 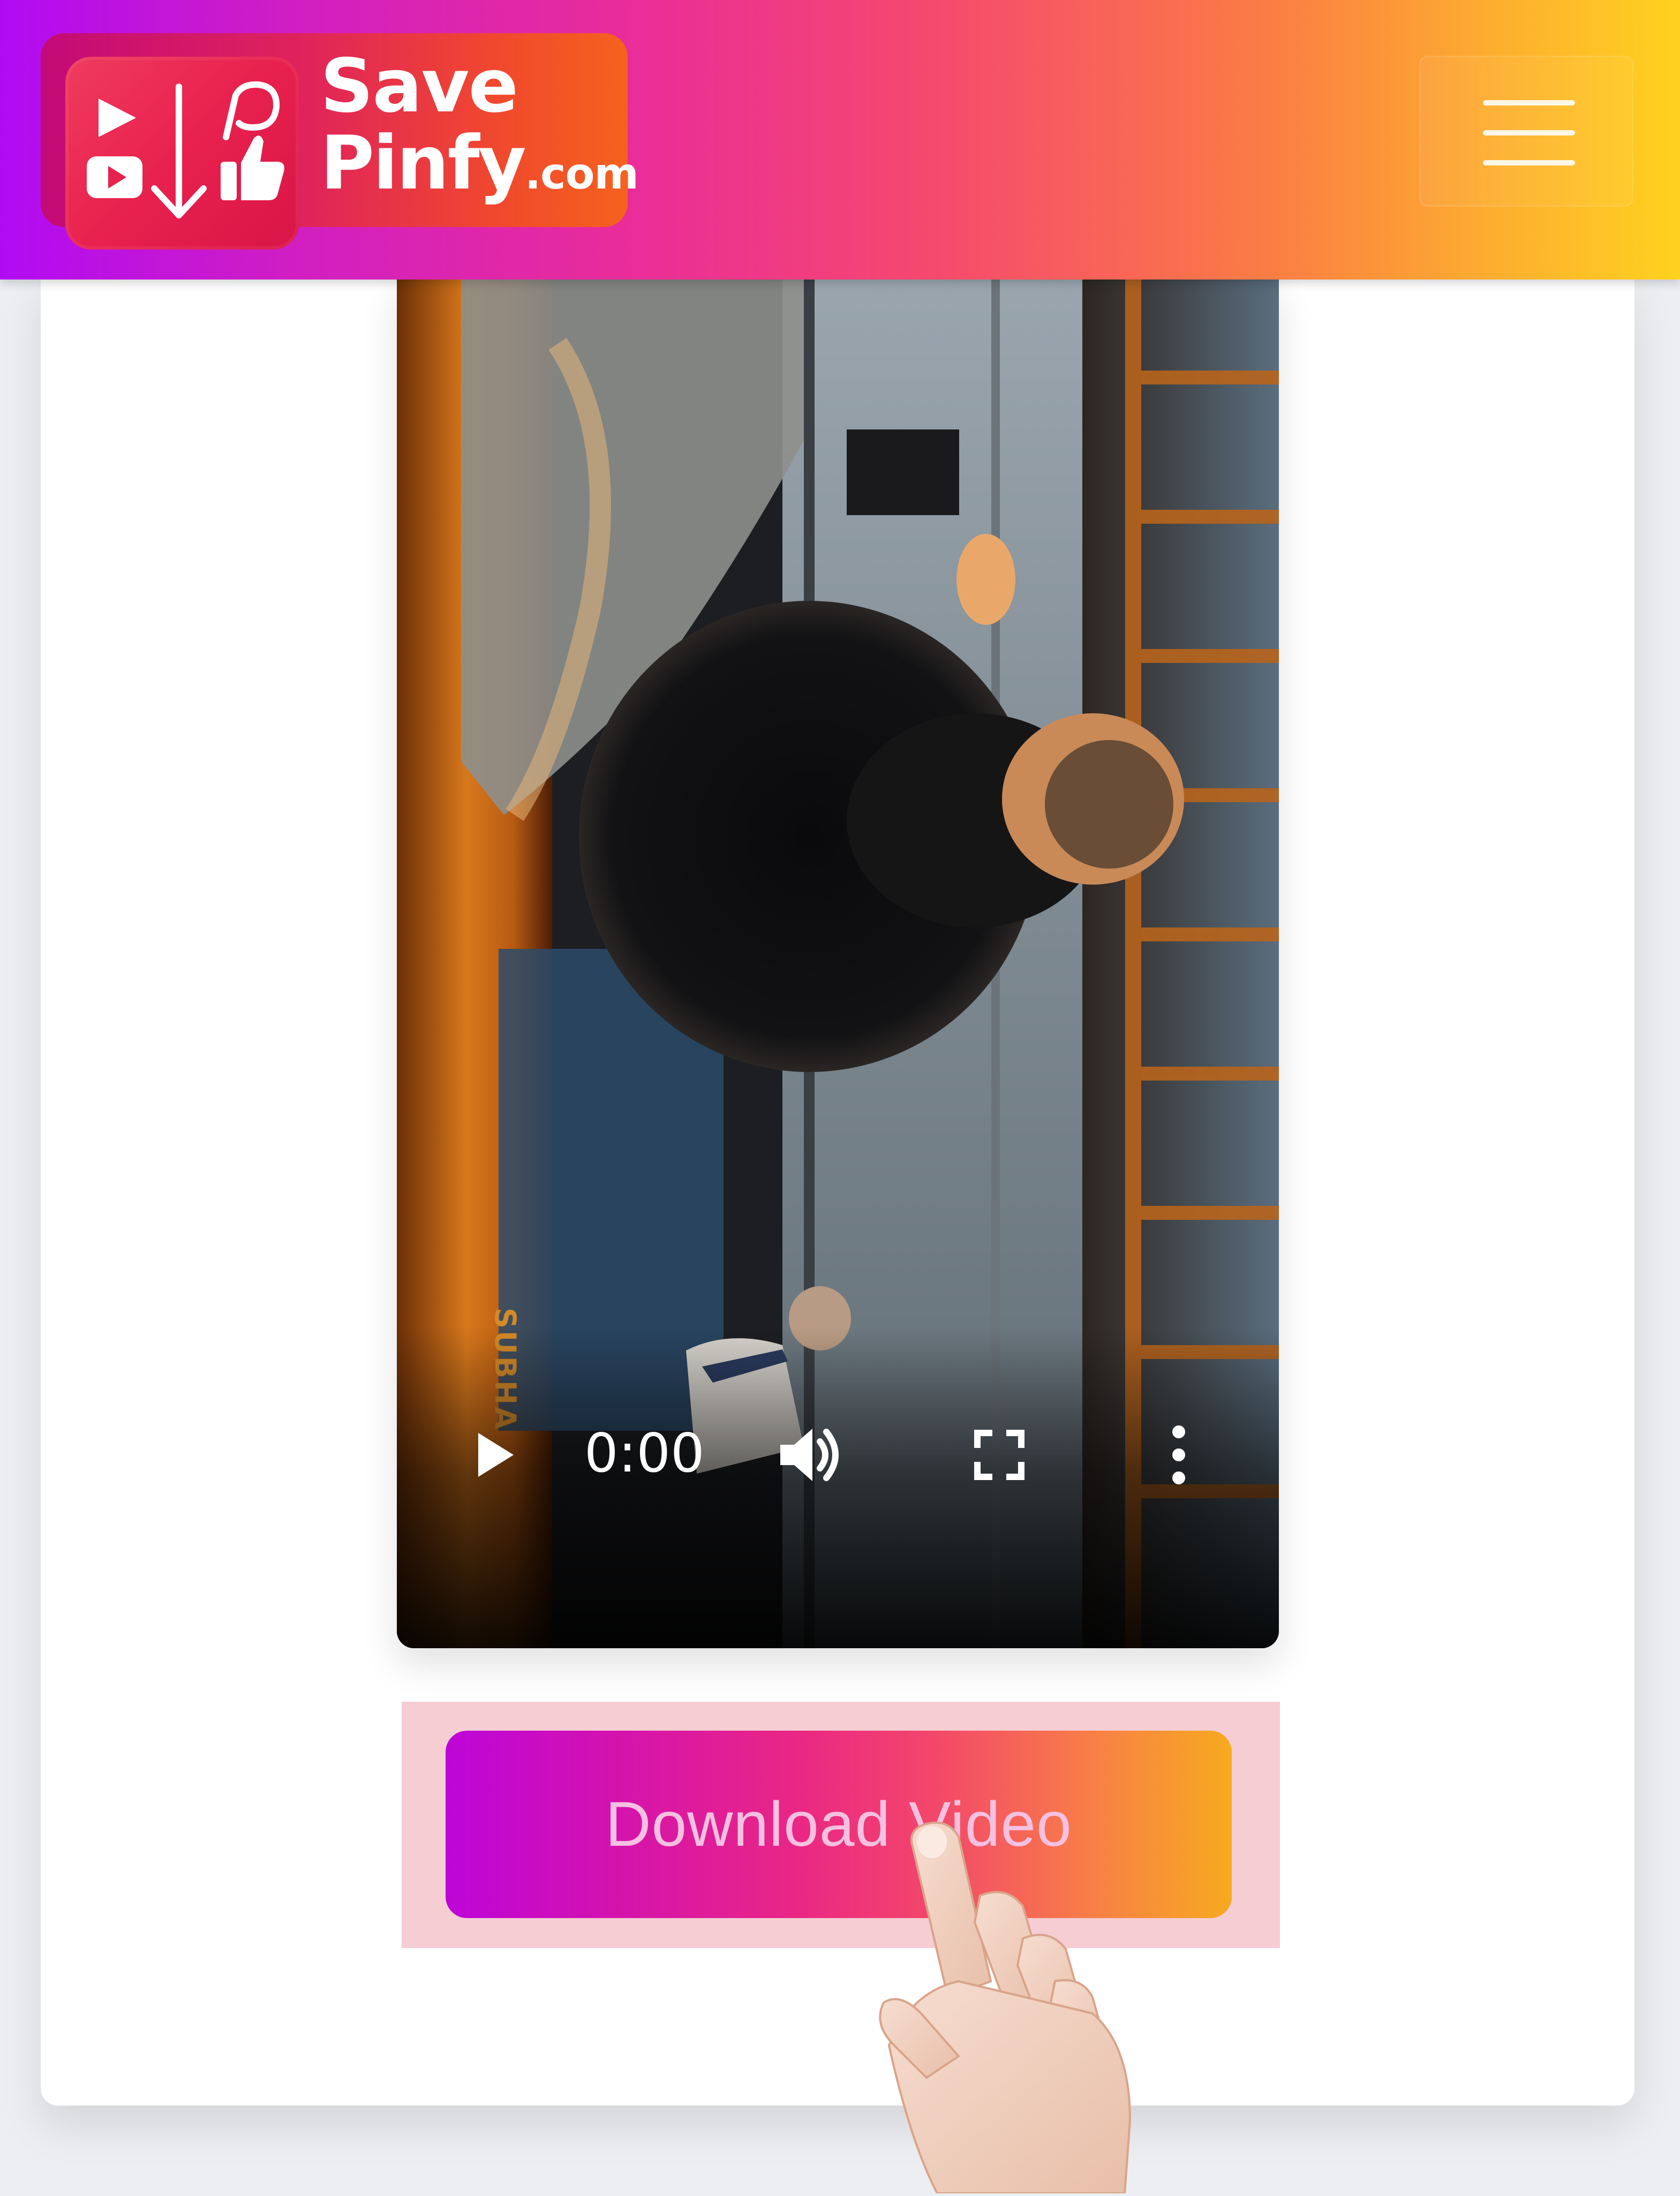 I want to click on more-options-button, so click(x=1178, y=1455).